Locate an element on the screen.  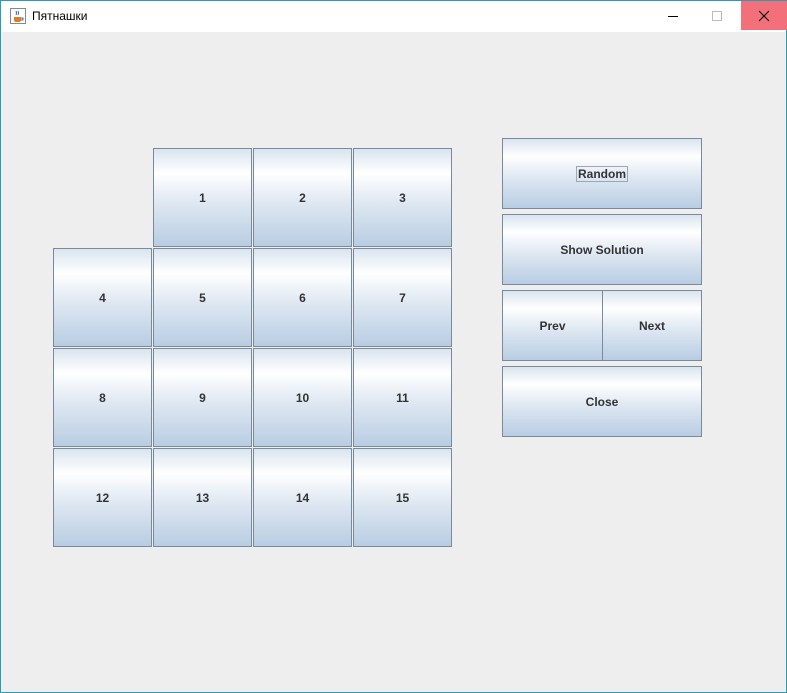
close-button: Close is located at coordinates (602, 401).